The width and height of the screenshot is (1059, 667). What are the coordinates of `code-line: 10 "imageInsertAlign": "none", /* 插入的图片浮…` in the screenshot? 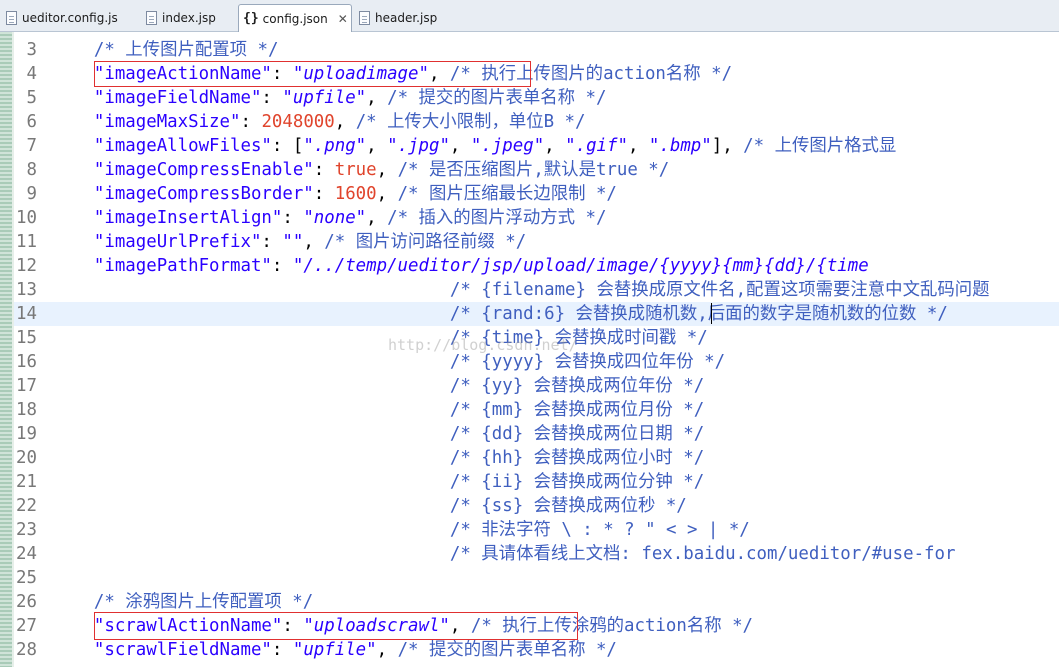 It's located at (536, 218).